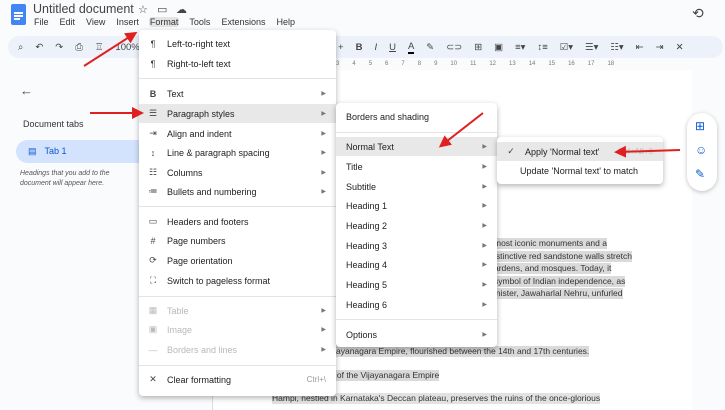 The height and width of the screenshot is (410, 725). What do you see at coordinates (416, 304) in the screenshot?
I see `menu-item-heading-6: Heading 6 ▶` at bounding box center [416, 304].